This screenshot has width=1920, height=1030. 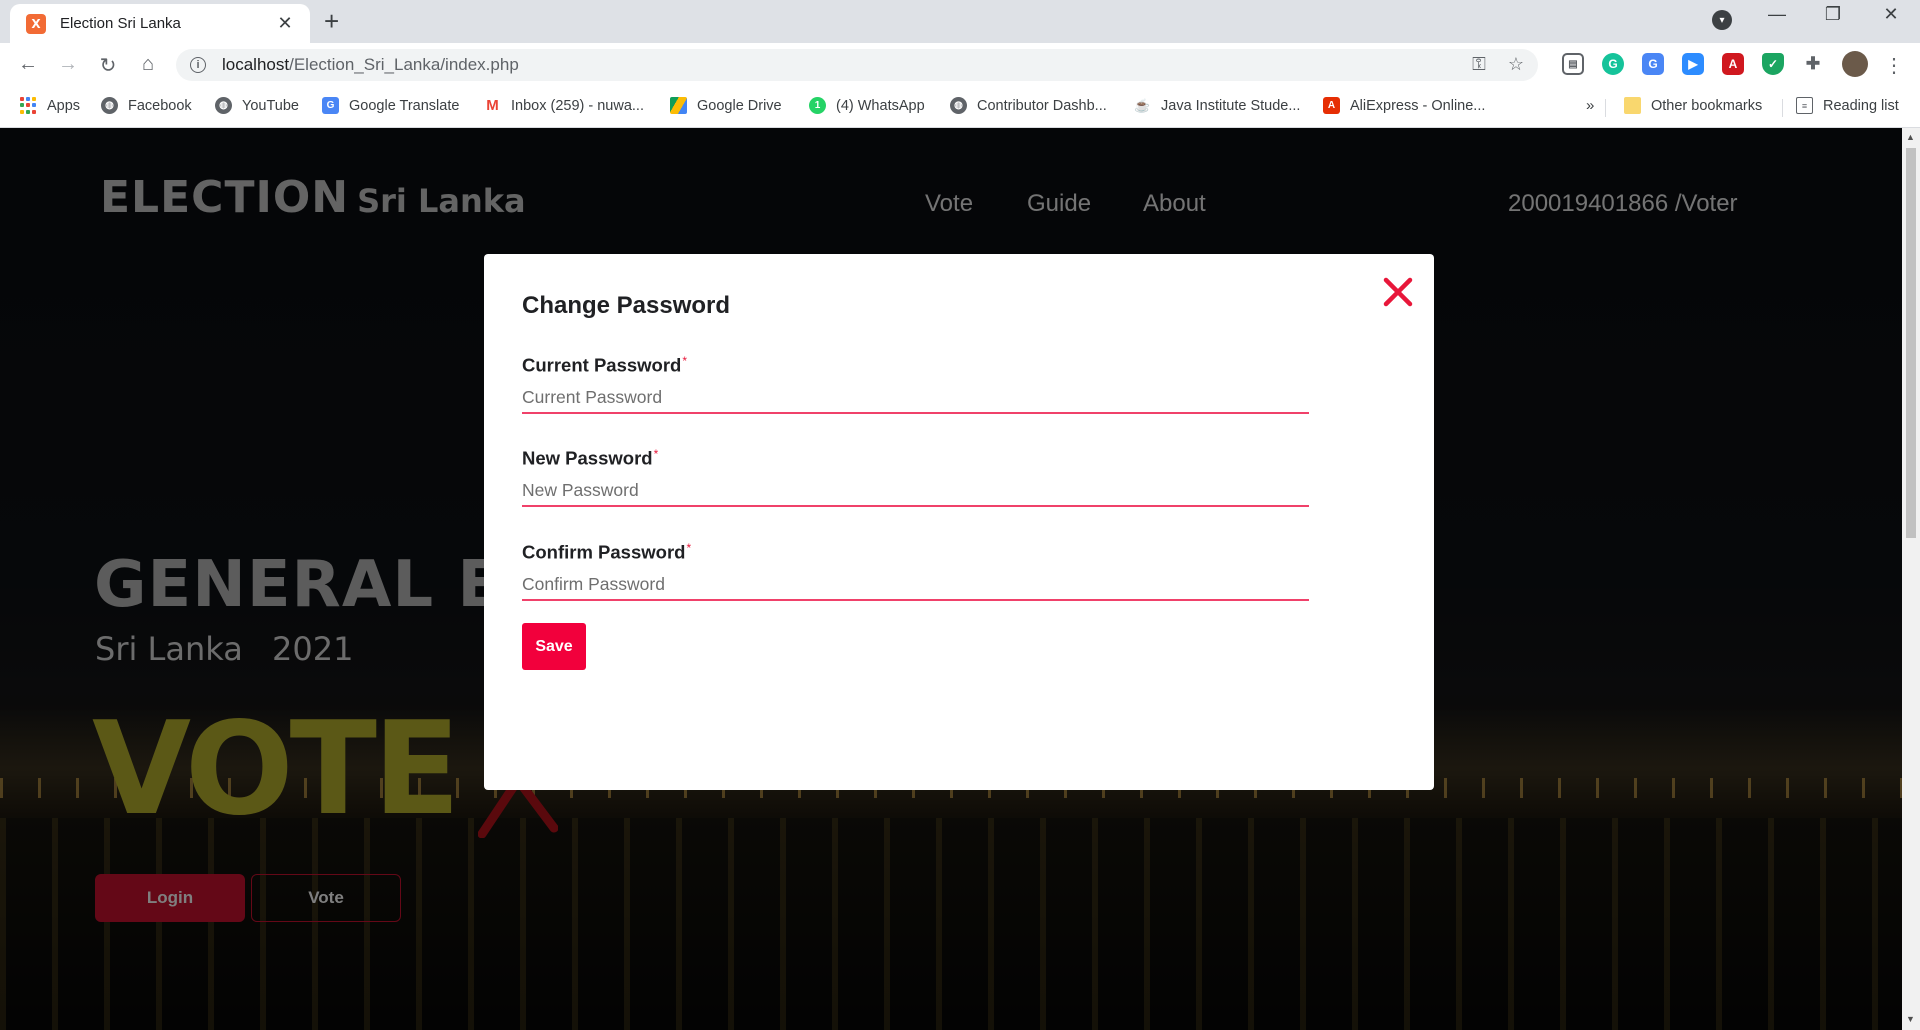 I want to click on url-path: /Election_Sri_Lanka/index.php, so click(x=404, y=64).